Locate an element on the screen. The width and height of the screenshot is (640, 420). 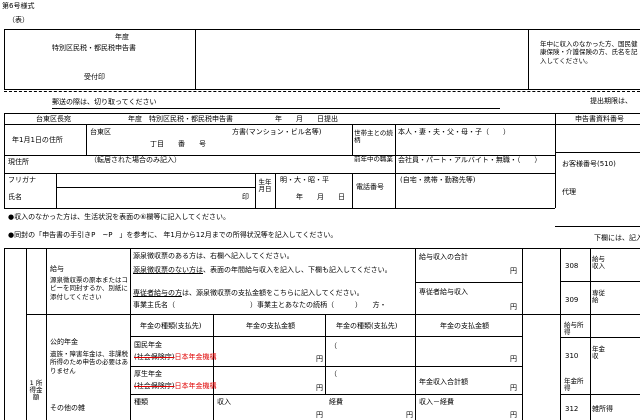
salary-line3: 専従者給与の方は、源泉徴収票の支払金額をこちらに記入してください。 is located at coordinates (248, 293).